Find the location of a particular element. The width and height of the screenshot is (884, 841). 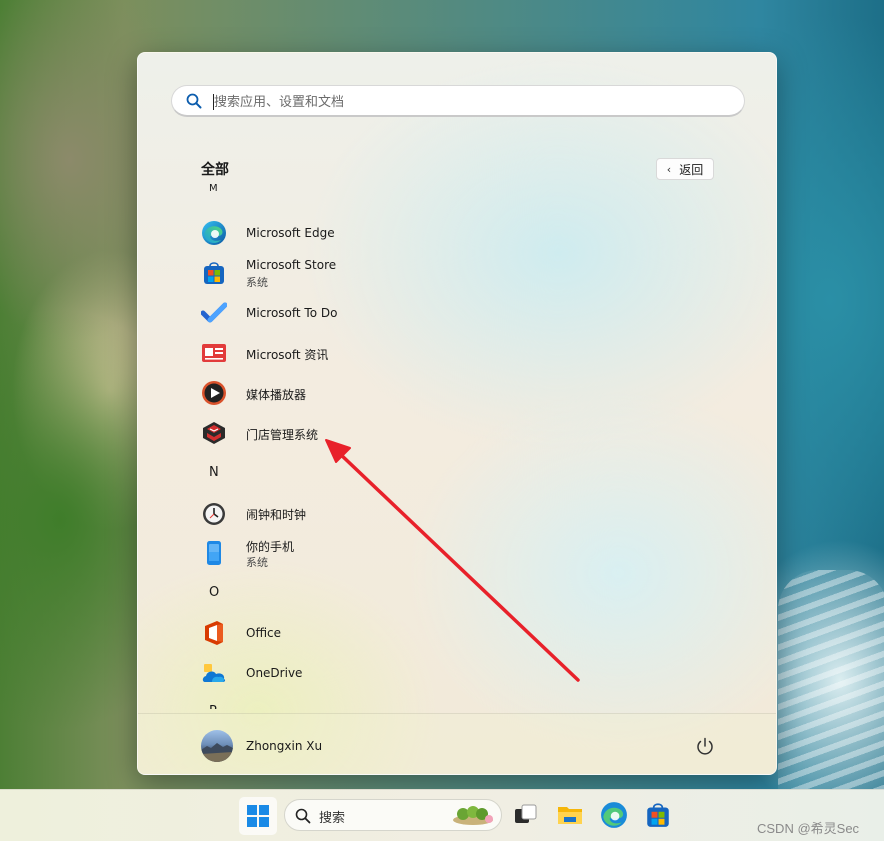

office-icon is located at coordinates (214, 633).